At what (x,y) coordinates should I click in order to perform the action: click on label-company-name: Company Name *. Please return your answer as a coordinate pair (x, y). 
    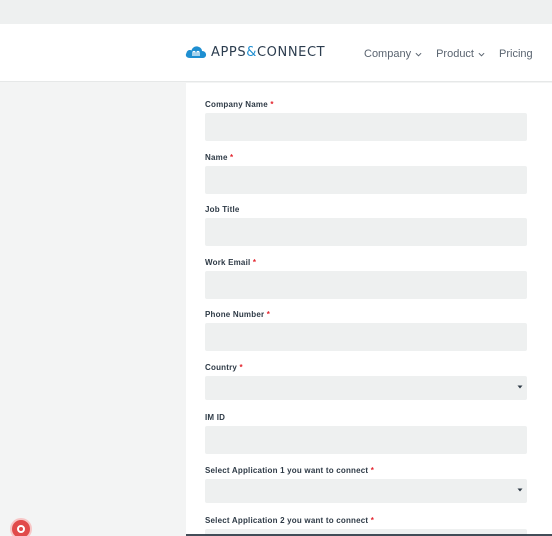
    Looking at the image, I should click on (239, 104).